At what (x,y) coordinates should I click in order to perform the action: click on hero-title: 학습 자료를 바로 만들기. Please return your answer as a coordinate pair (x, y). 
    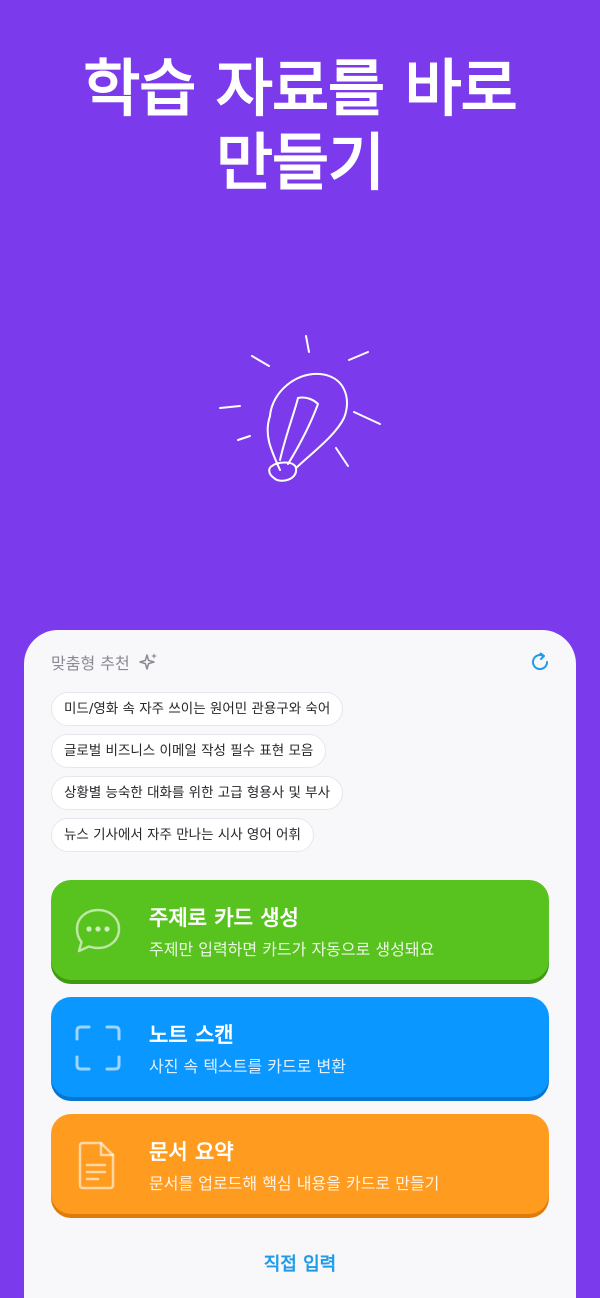
    Looking at the image, I should click on (300, 126).